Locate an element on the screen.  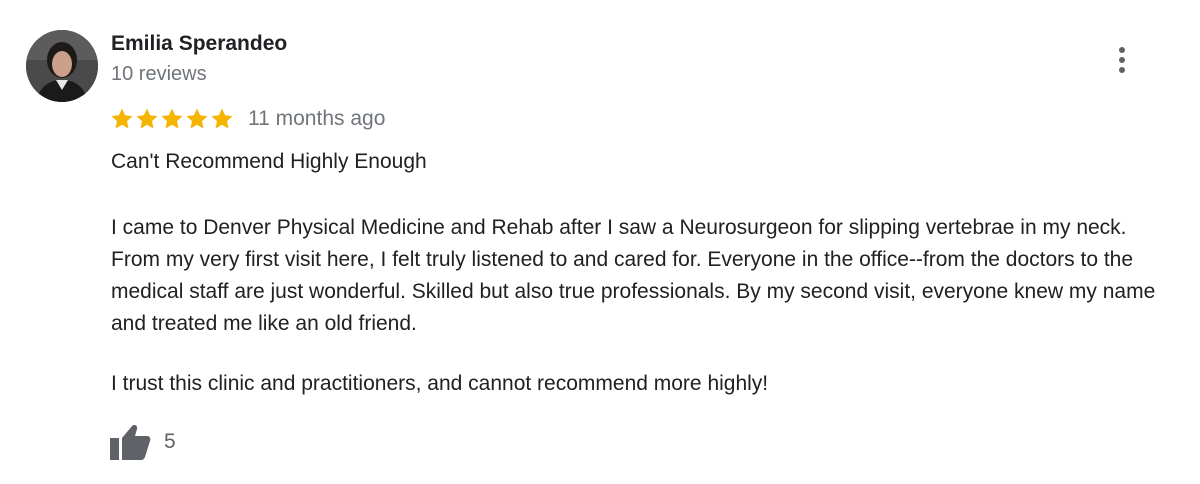
thumbs-up-icon is located at coordinates (130, 442).